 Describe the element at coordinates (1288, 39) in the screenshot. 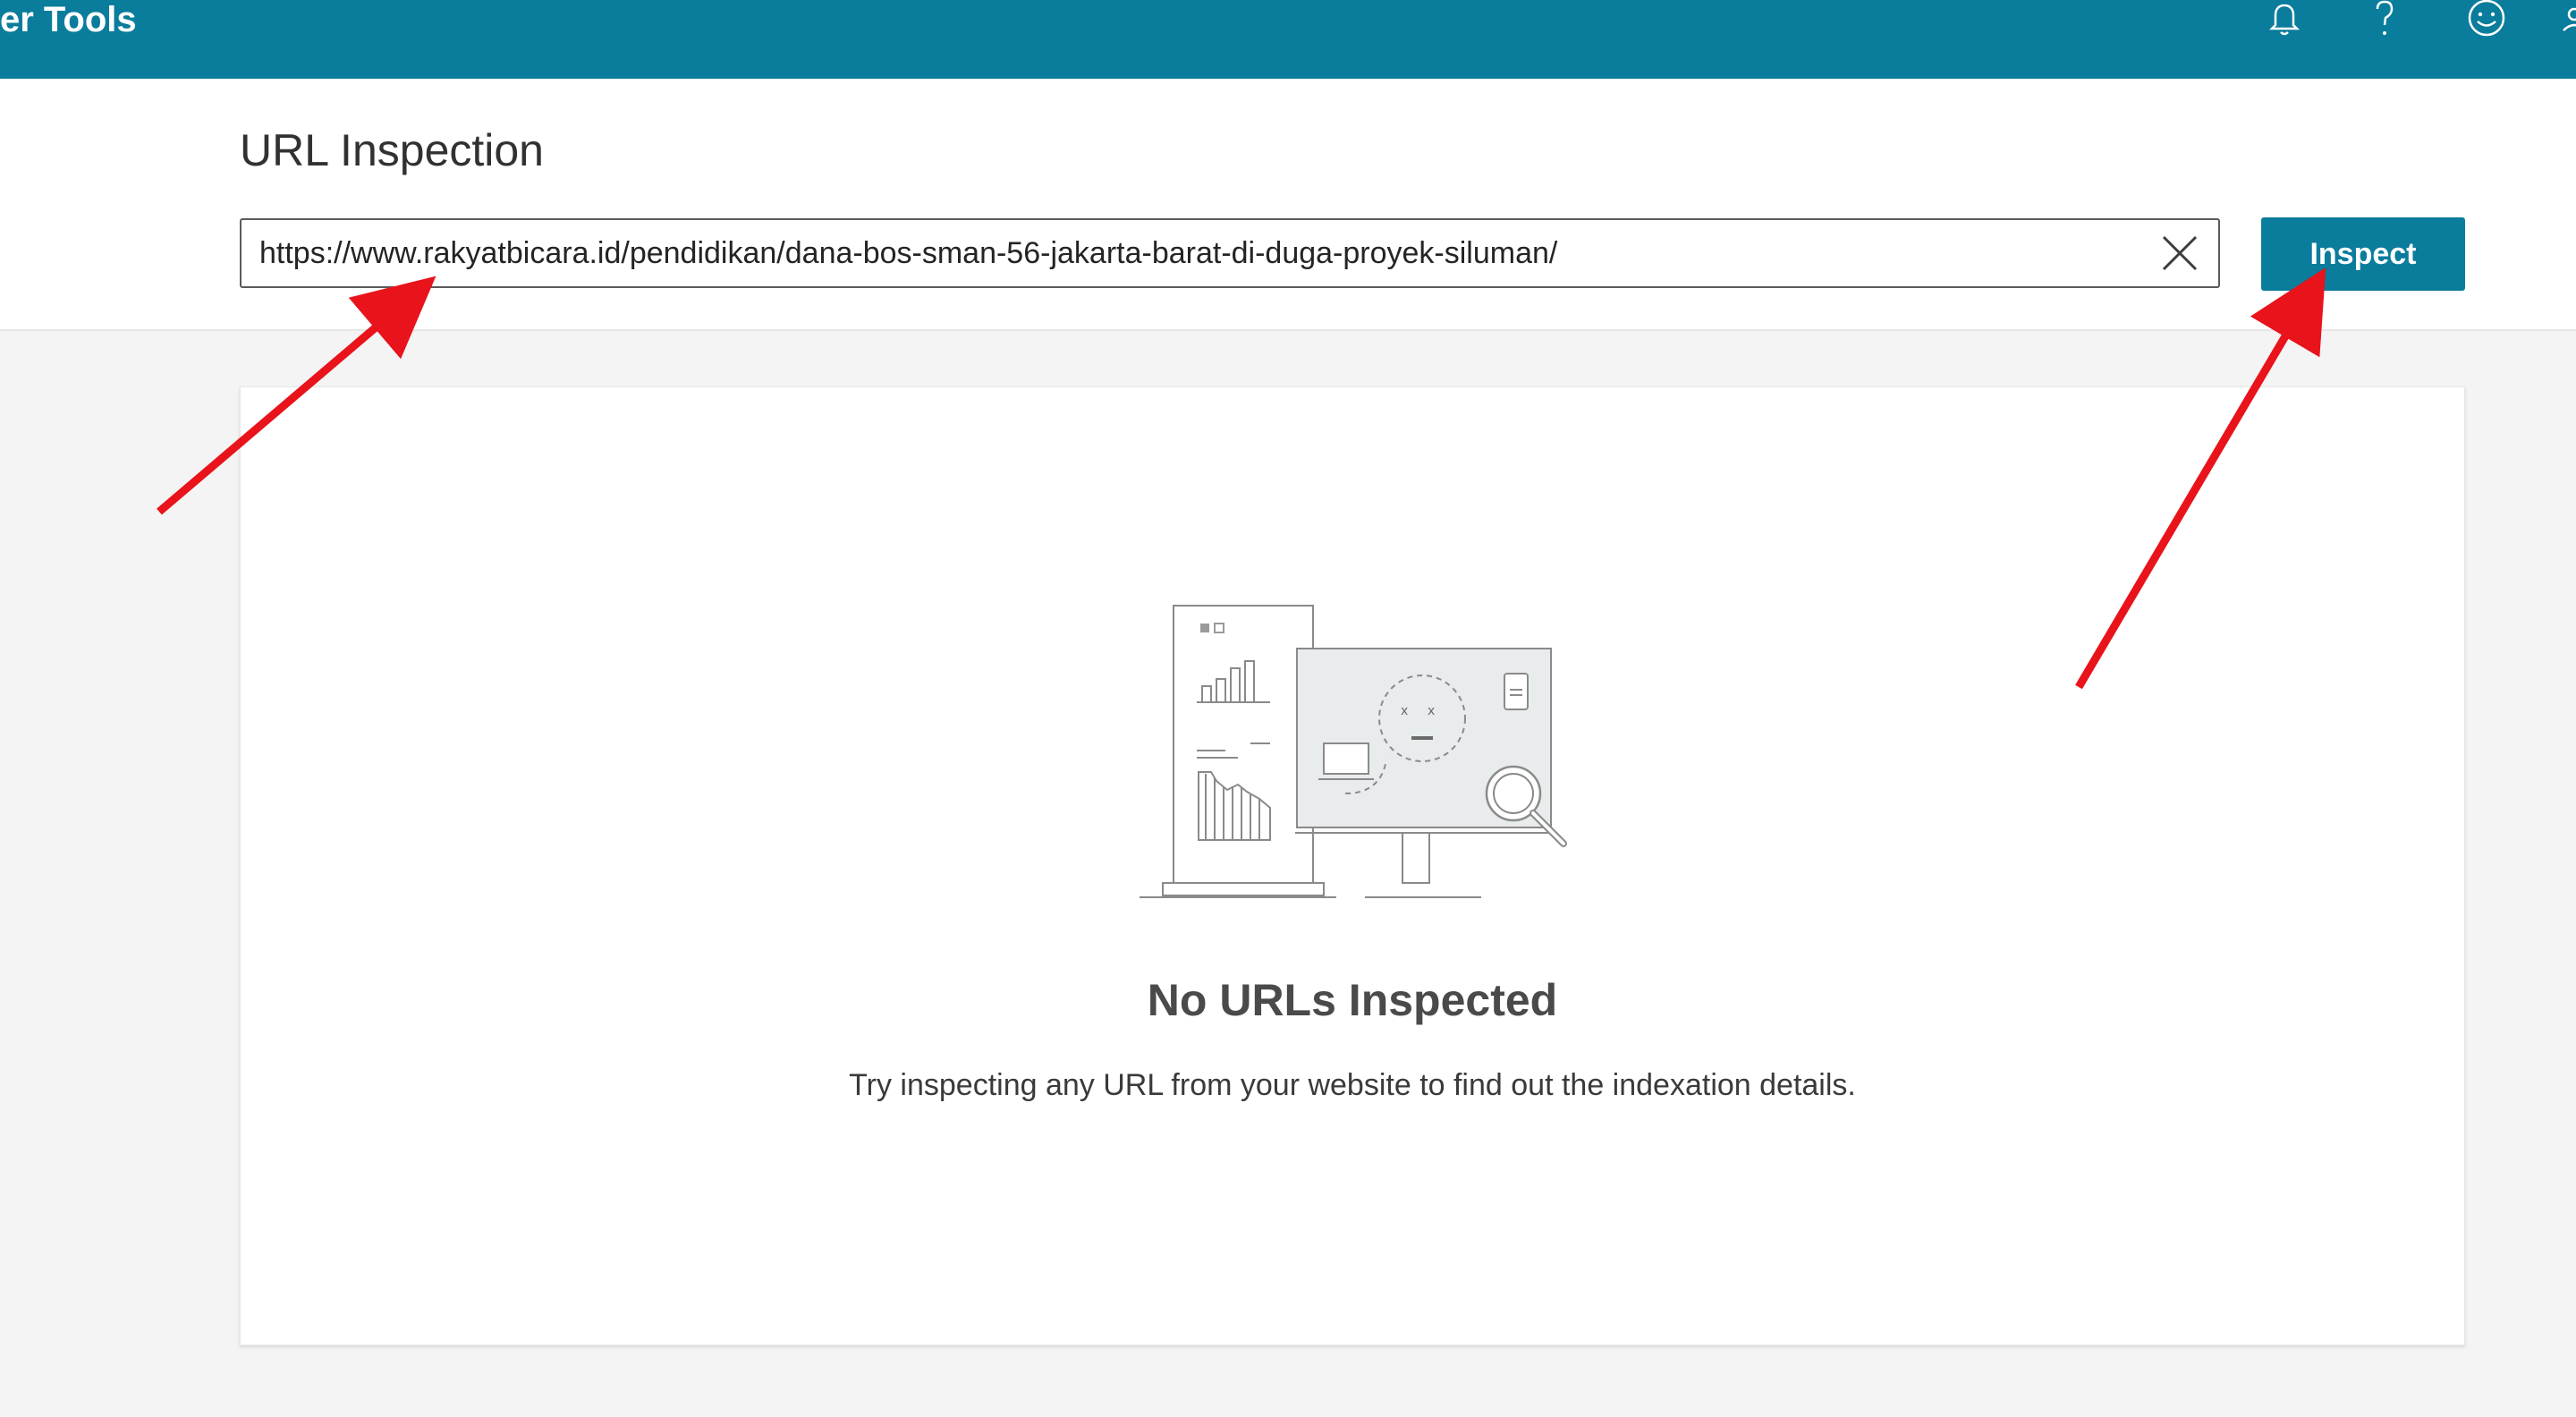

I see `top-bar: er Tools` at that location.